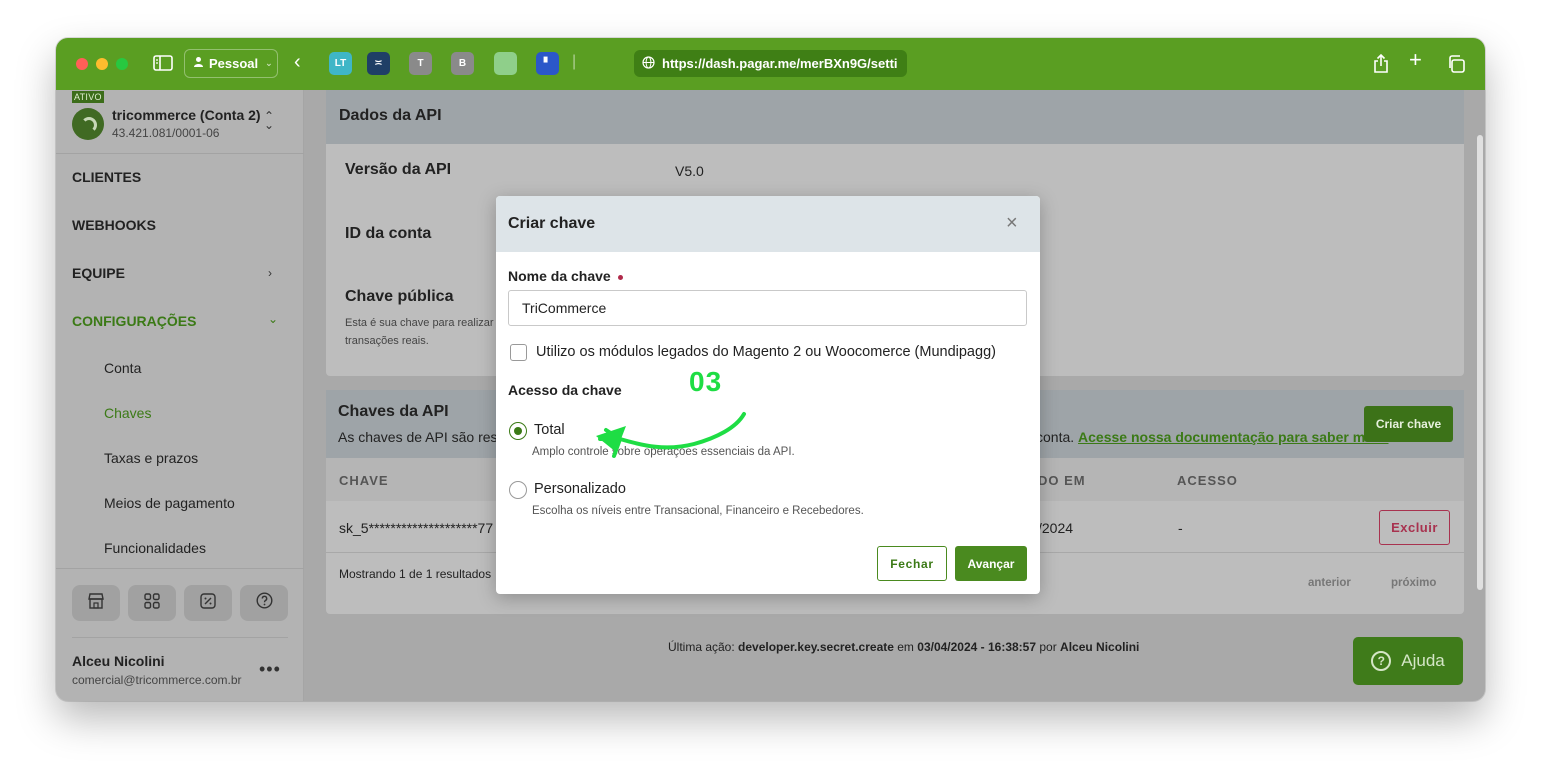 Image resolution: width=1541 pixels, height=775 pixels. What do you see at coordinates (580, 489) in the screenshot?
I see `radio-custom-label: Personalizado` at bounding box center [580, 489].